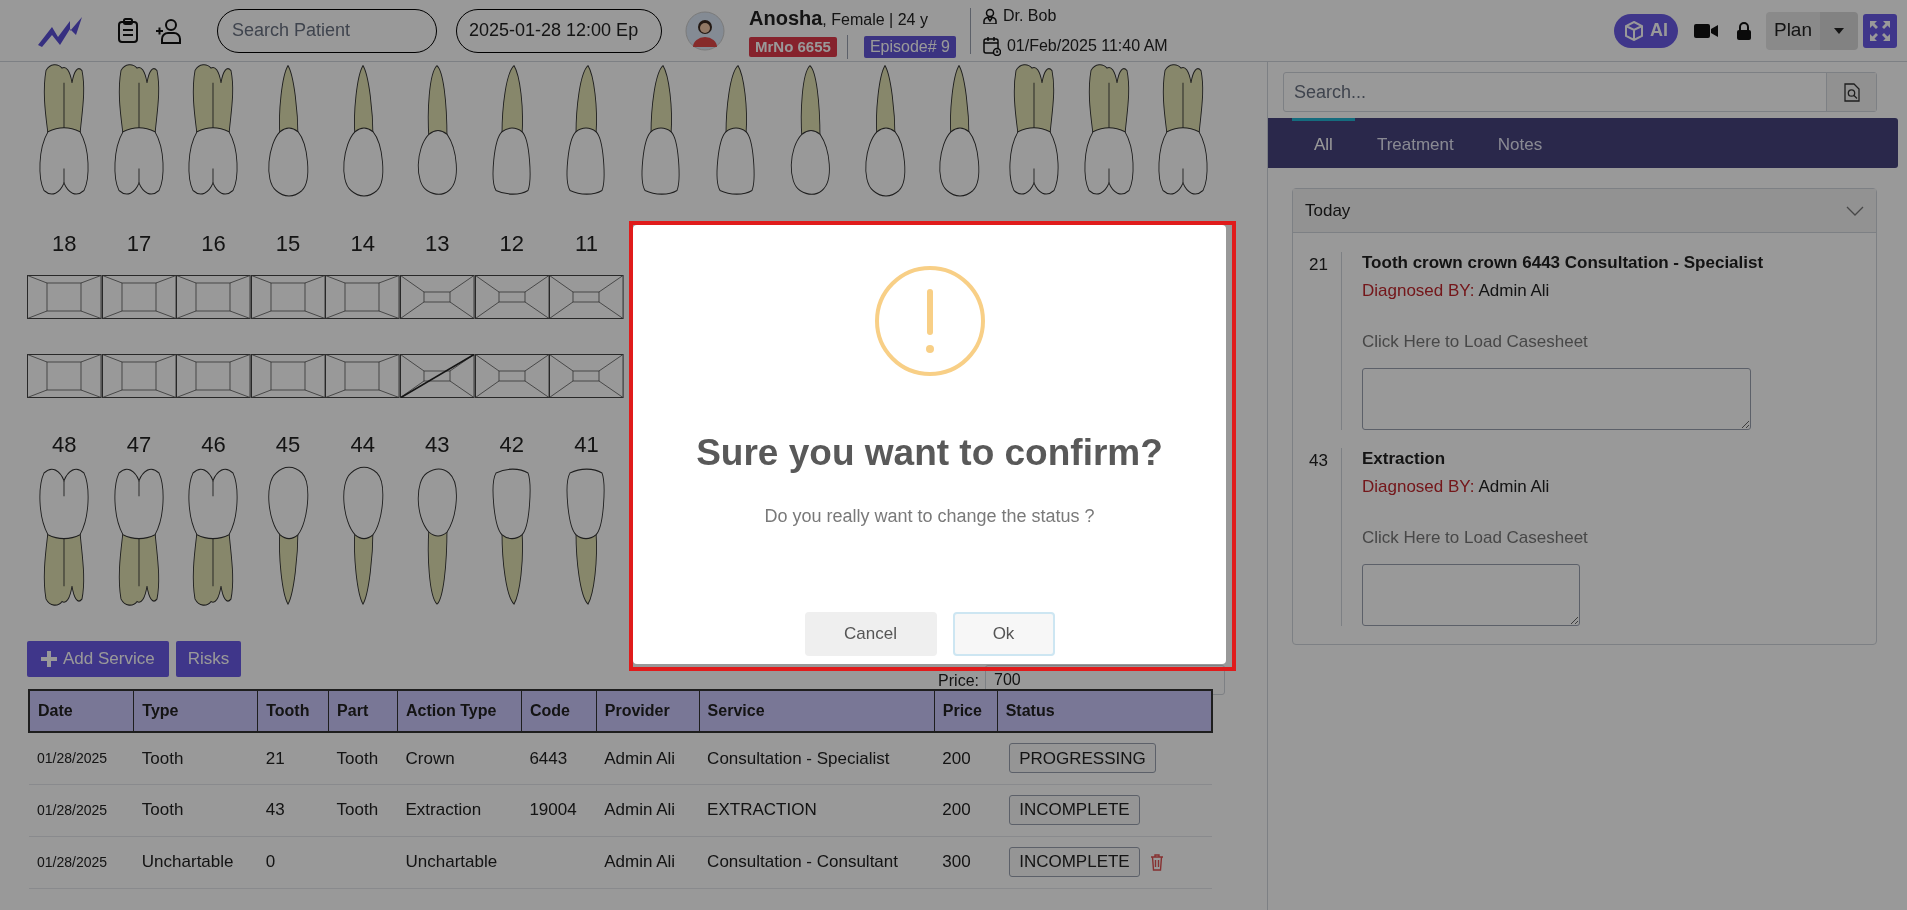 The height and width of the screenshot is (910, 1907). What do you see at coordinates (875, 19) in the screenshot?
I see `patient-details: , Female | 24 y` at bounding box center [875, 19].